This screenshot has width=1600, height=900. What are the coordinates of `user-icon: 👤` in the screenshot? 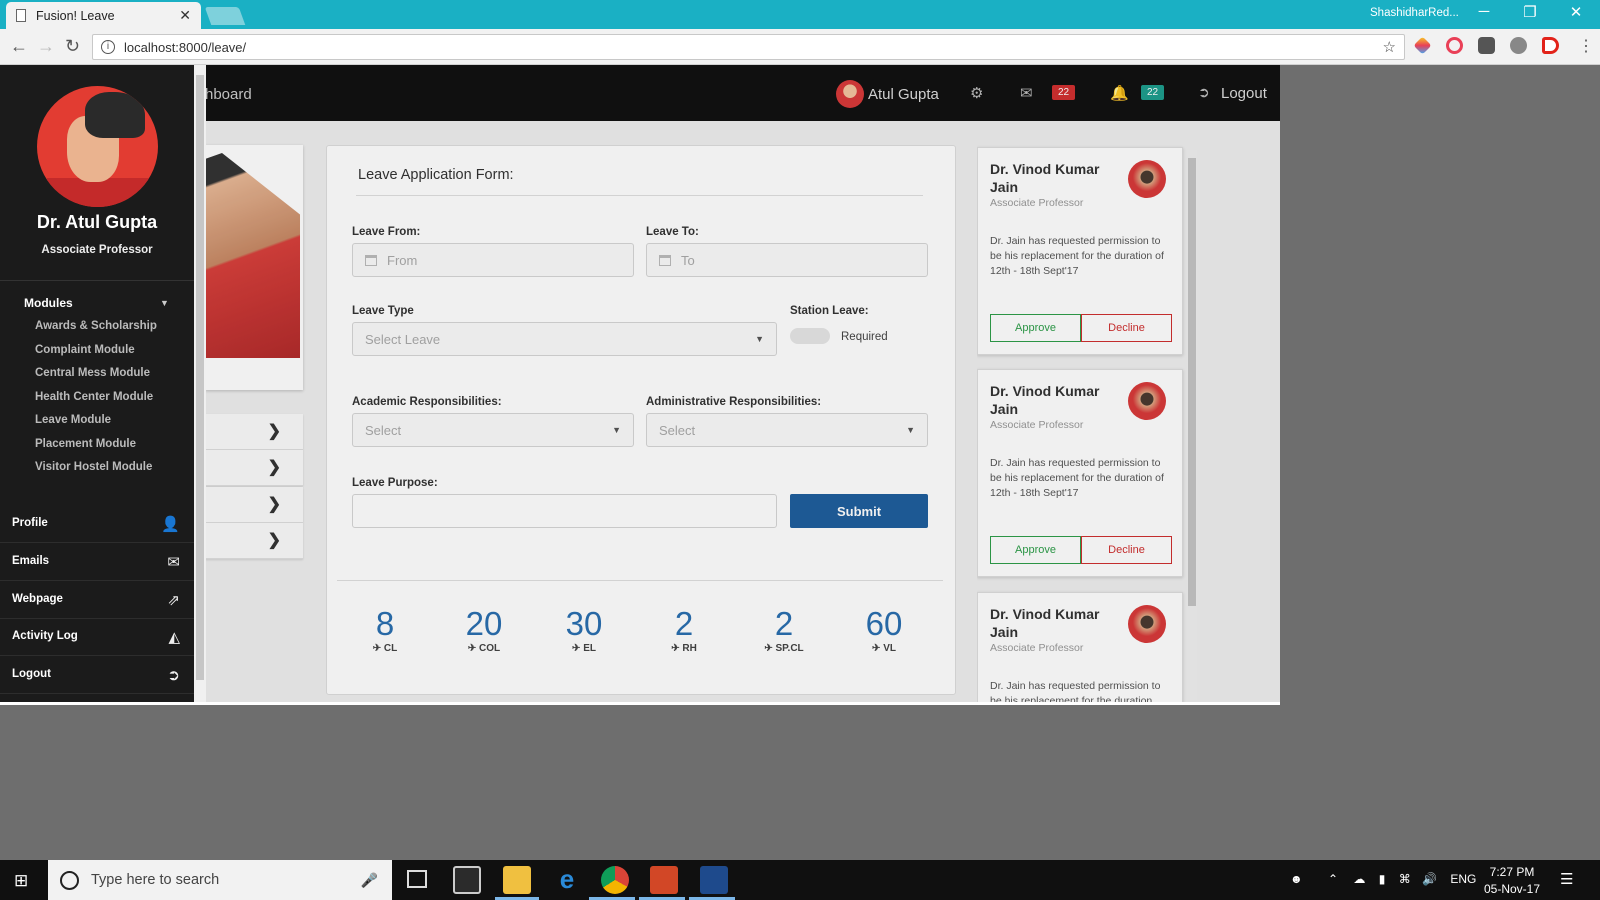 It's located at (170, 524).